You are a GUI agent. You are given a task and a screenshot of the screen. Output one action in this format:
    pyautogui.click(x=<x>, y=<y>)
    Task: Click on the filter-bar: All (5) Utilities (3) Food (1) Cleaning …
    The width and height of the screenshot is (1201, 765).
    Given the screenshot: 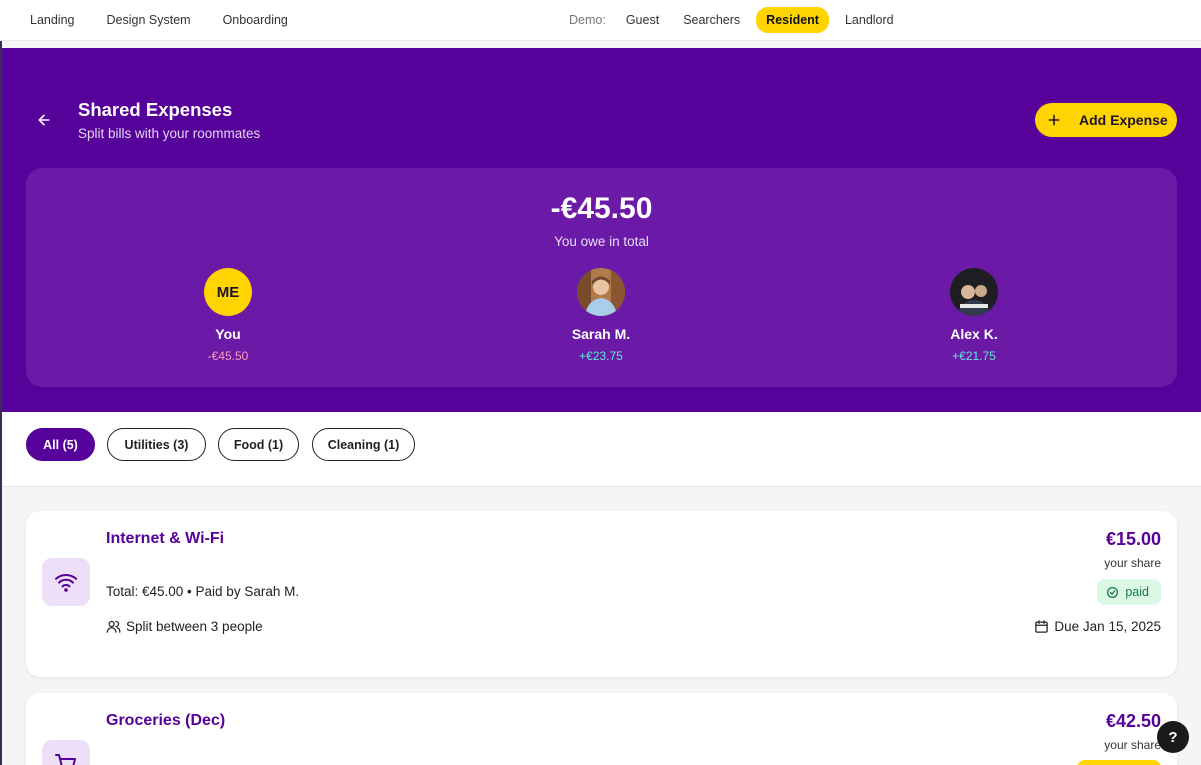 What is the action you would take?
    pyautogui.click(x=601, y=449)
    